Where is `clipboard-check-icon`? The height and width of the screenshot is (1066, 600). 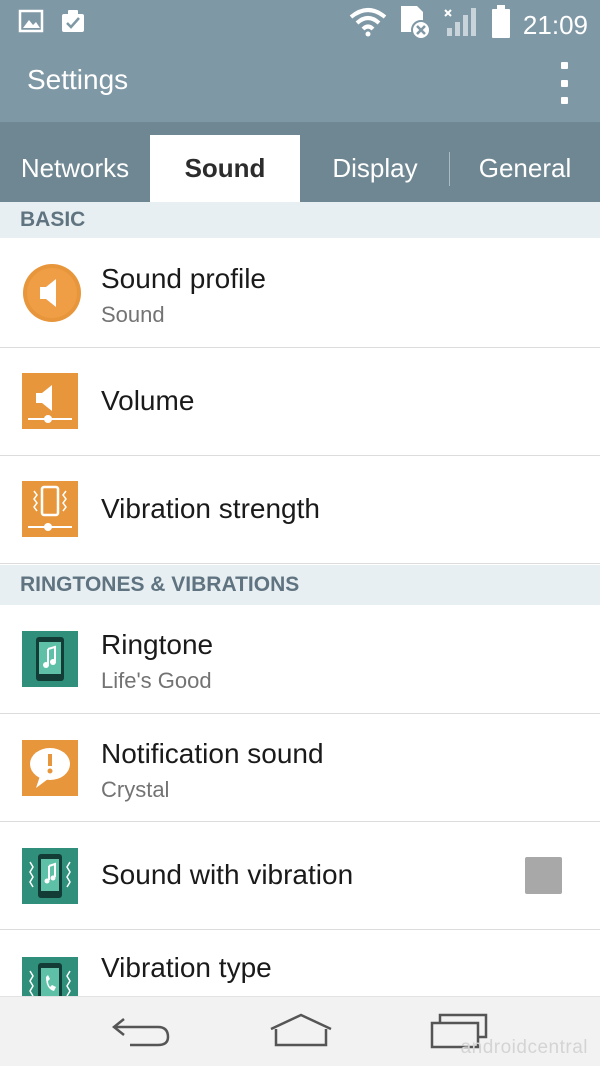
clipboard-check-icon is located at coordinates (73, 23).